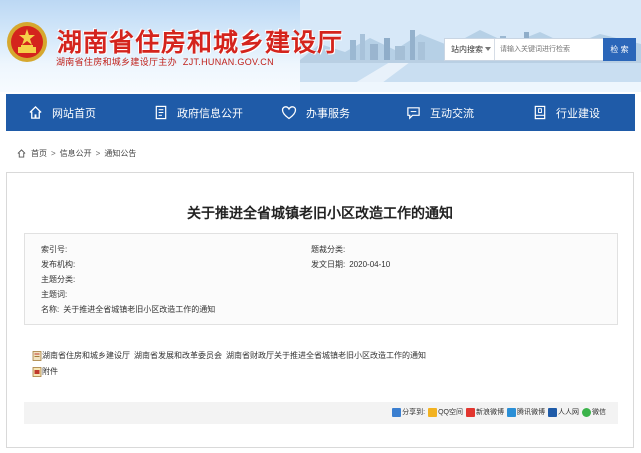 Image resolution: width=641 pixels, height=453 pixels. What do you see at coordinates (86, 355) in the screenshot?
I see `related-link-housing: 湖南省住房和城乡建设厅` at bounding box center [86, 355].